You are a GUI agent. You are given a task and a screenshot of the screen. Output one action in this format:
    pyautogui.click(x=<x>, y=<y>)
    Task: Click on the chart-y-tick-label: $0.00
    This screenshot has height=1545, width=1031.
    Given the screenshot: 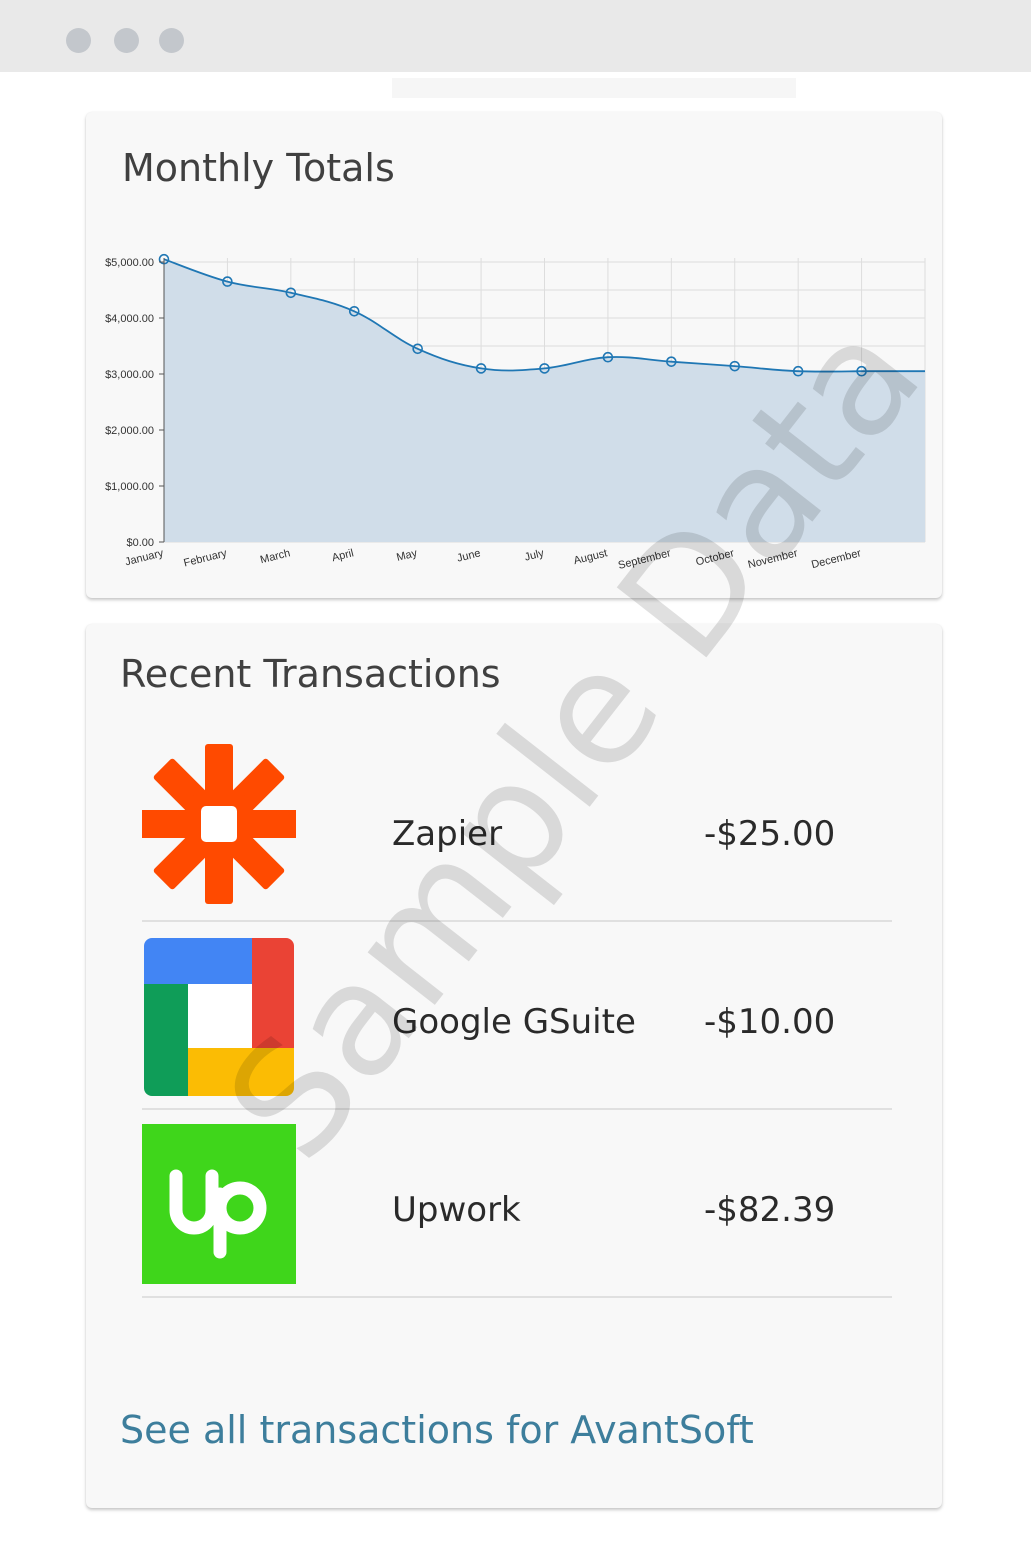 What is the action you would take?
    pyautogui.click(x=140, y=543)
    